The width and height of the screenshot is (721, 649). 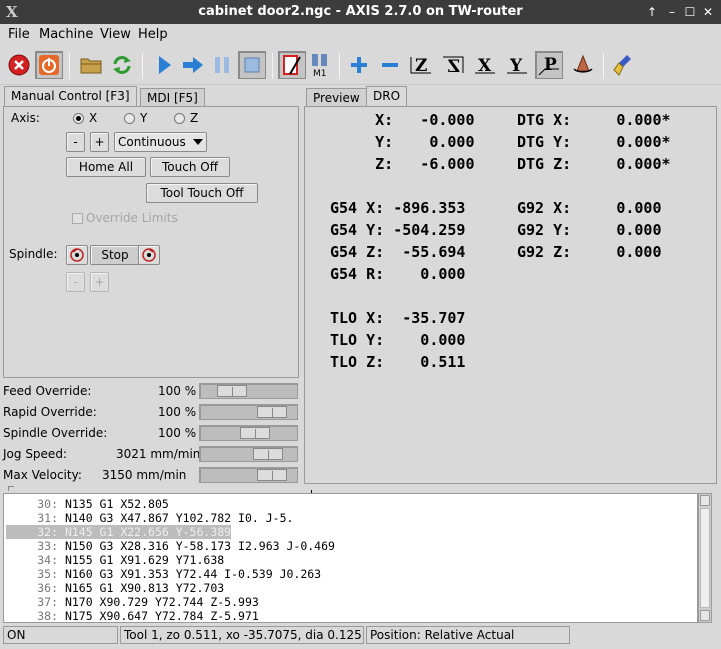 What do you see at coordinates (453, 65) in the screenshot?
I see `view-z2-button: Z` at bounding box center [453, 65].